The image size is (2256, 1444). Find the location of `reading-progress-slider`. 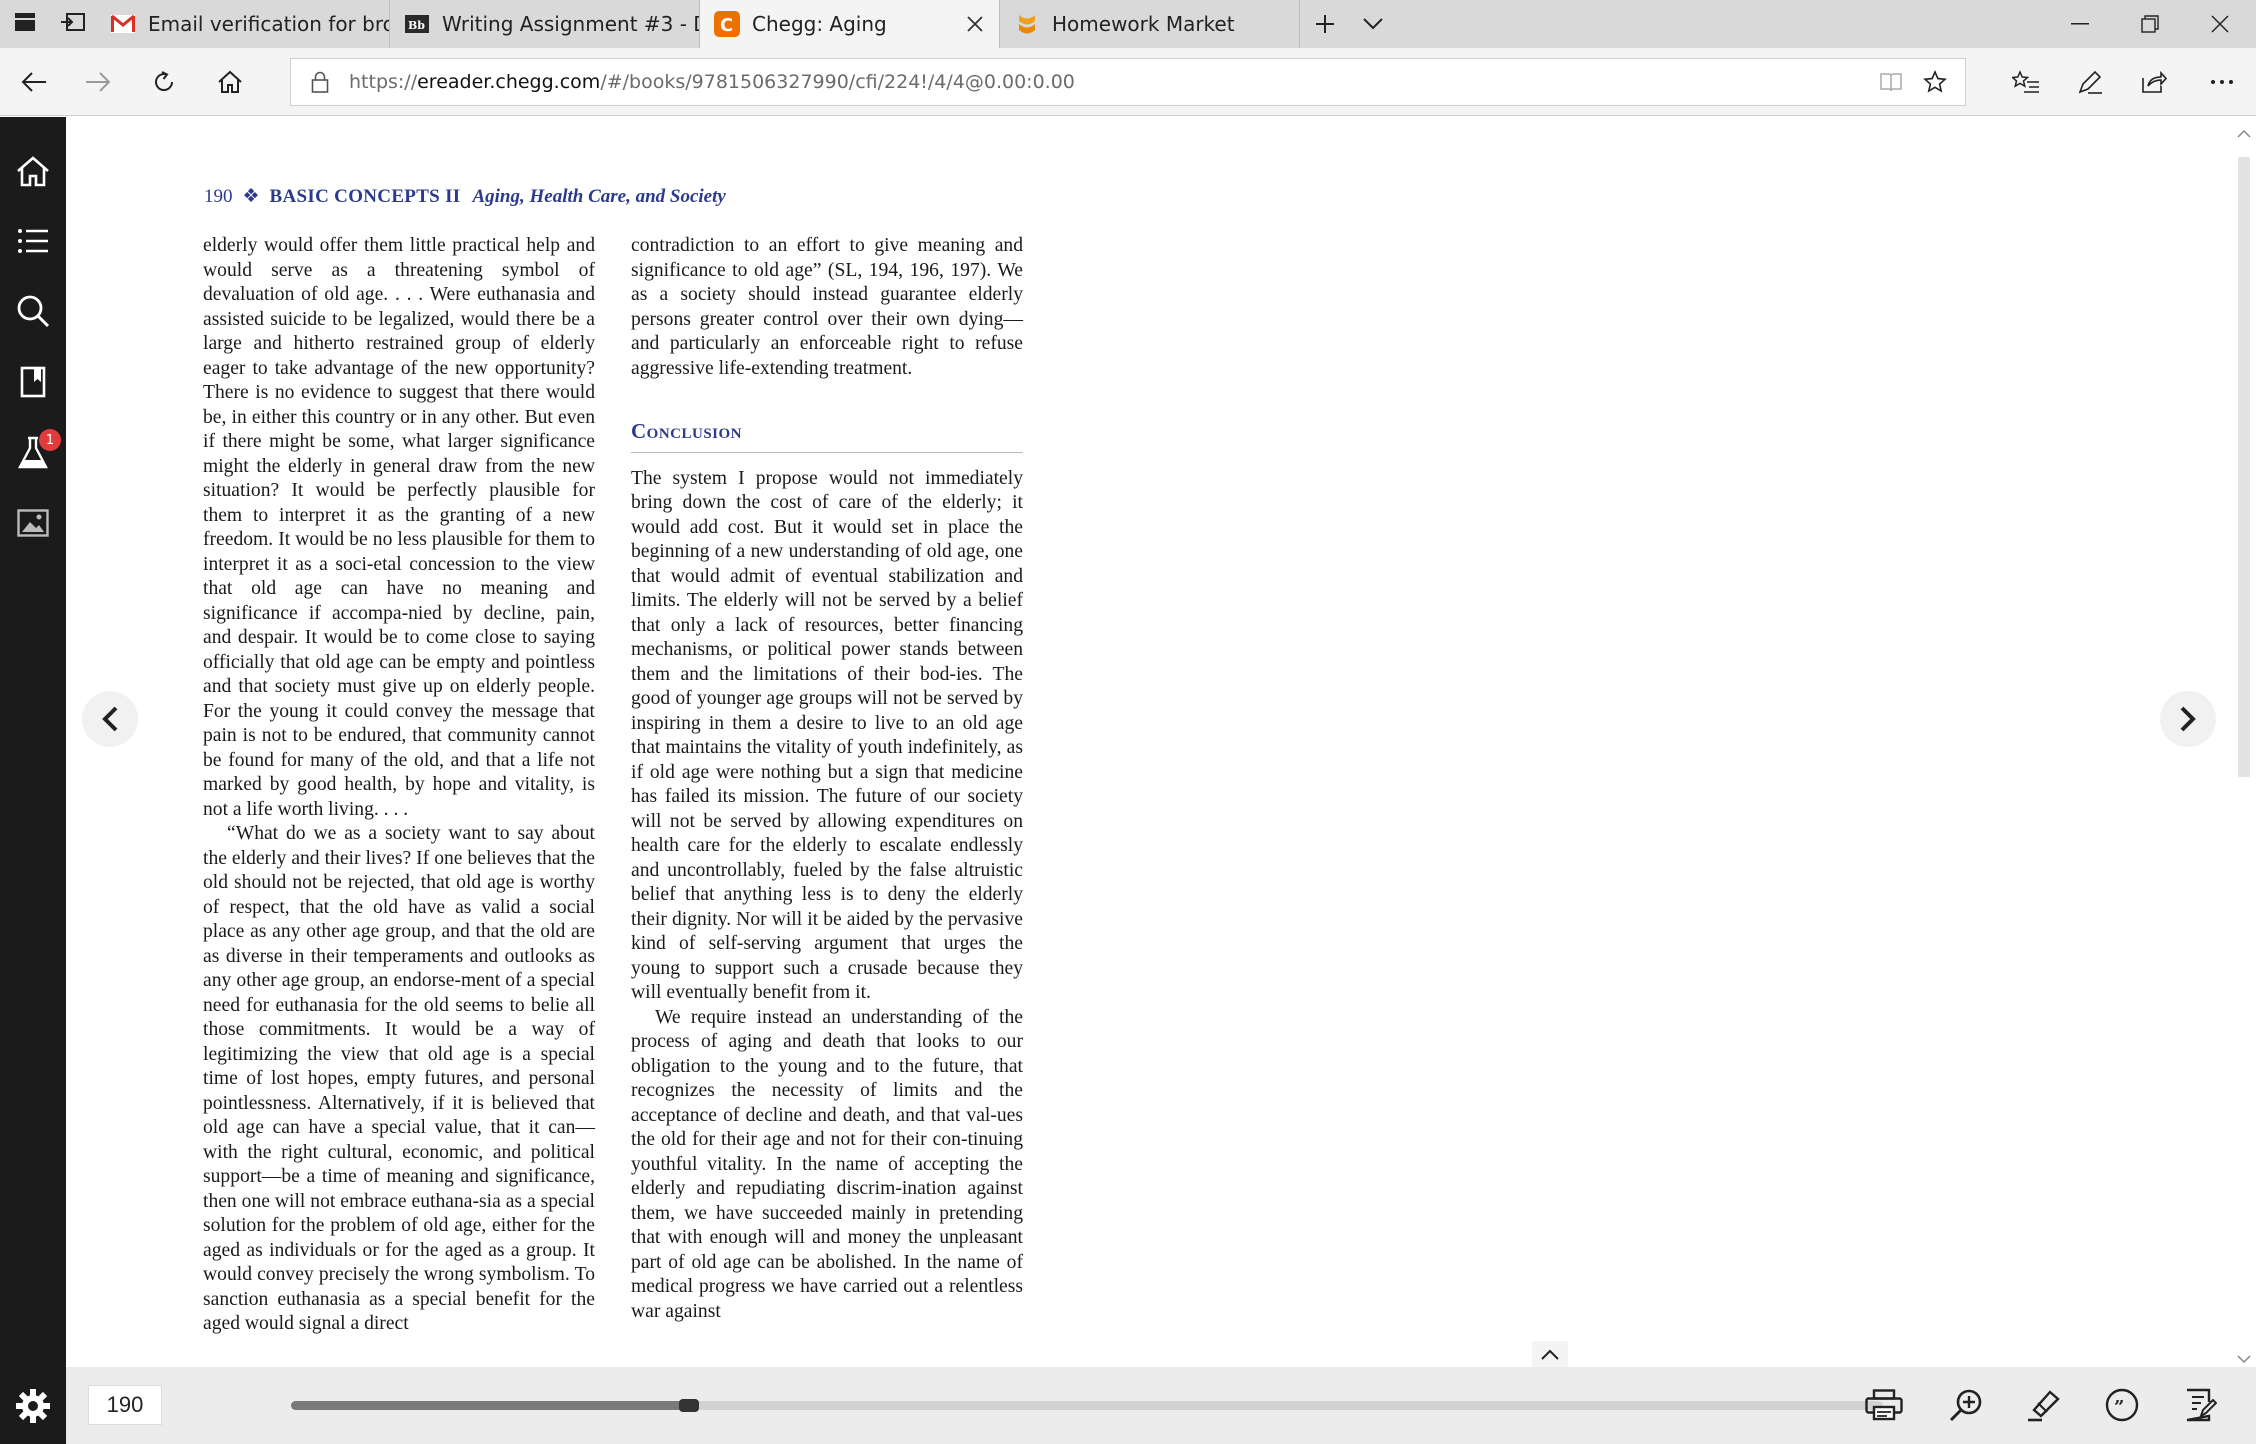

reading-progress-slider is located at coordinates (1087, 1405).